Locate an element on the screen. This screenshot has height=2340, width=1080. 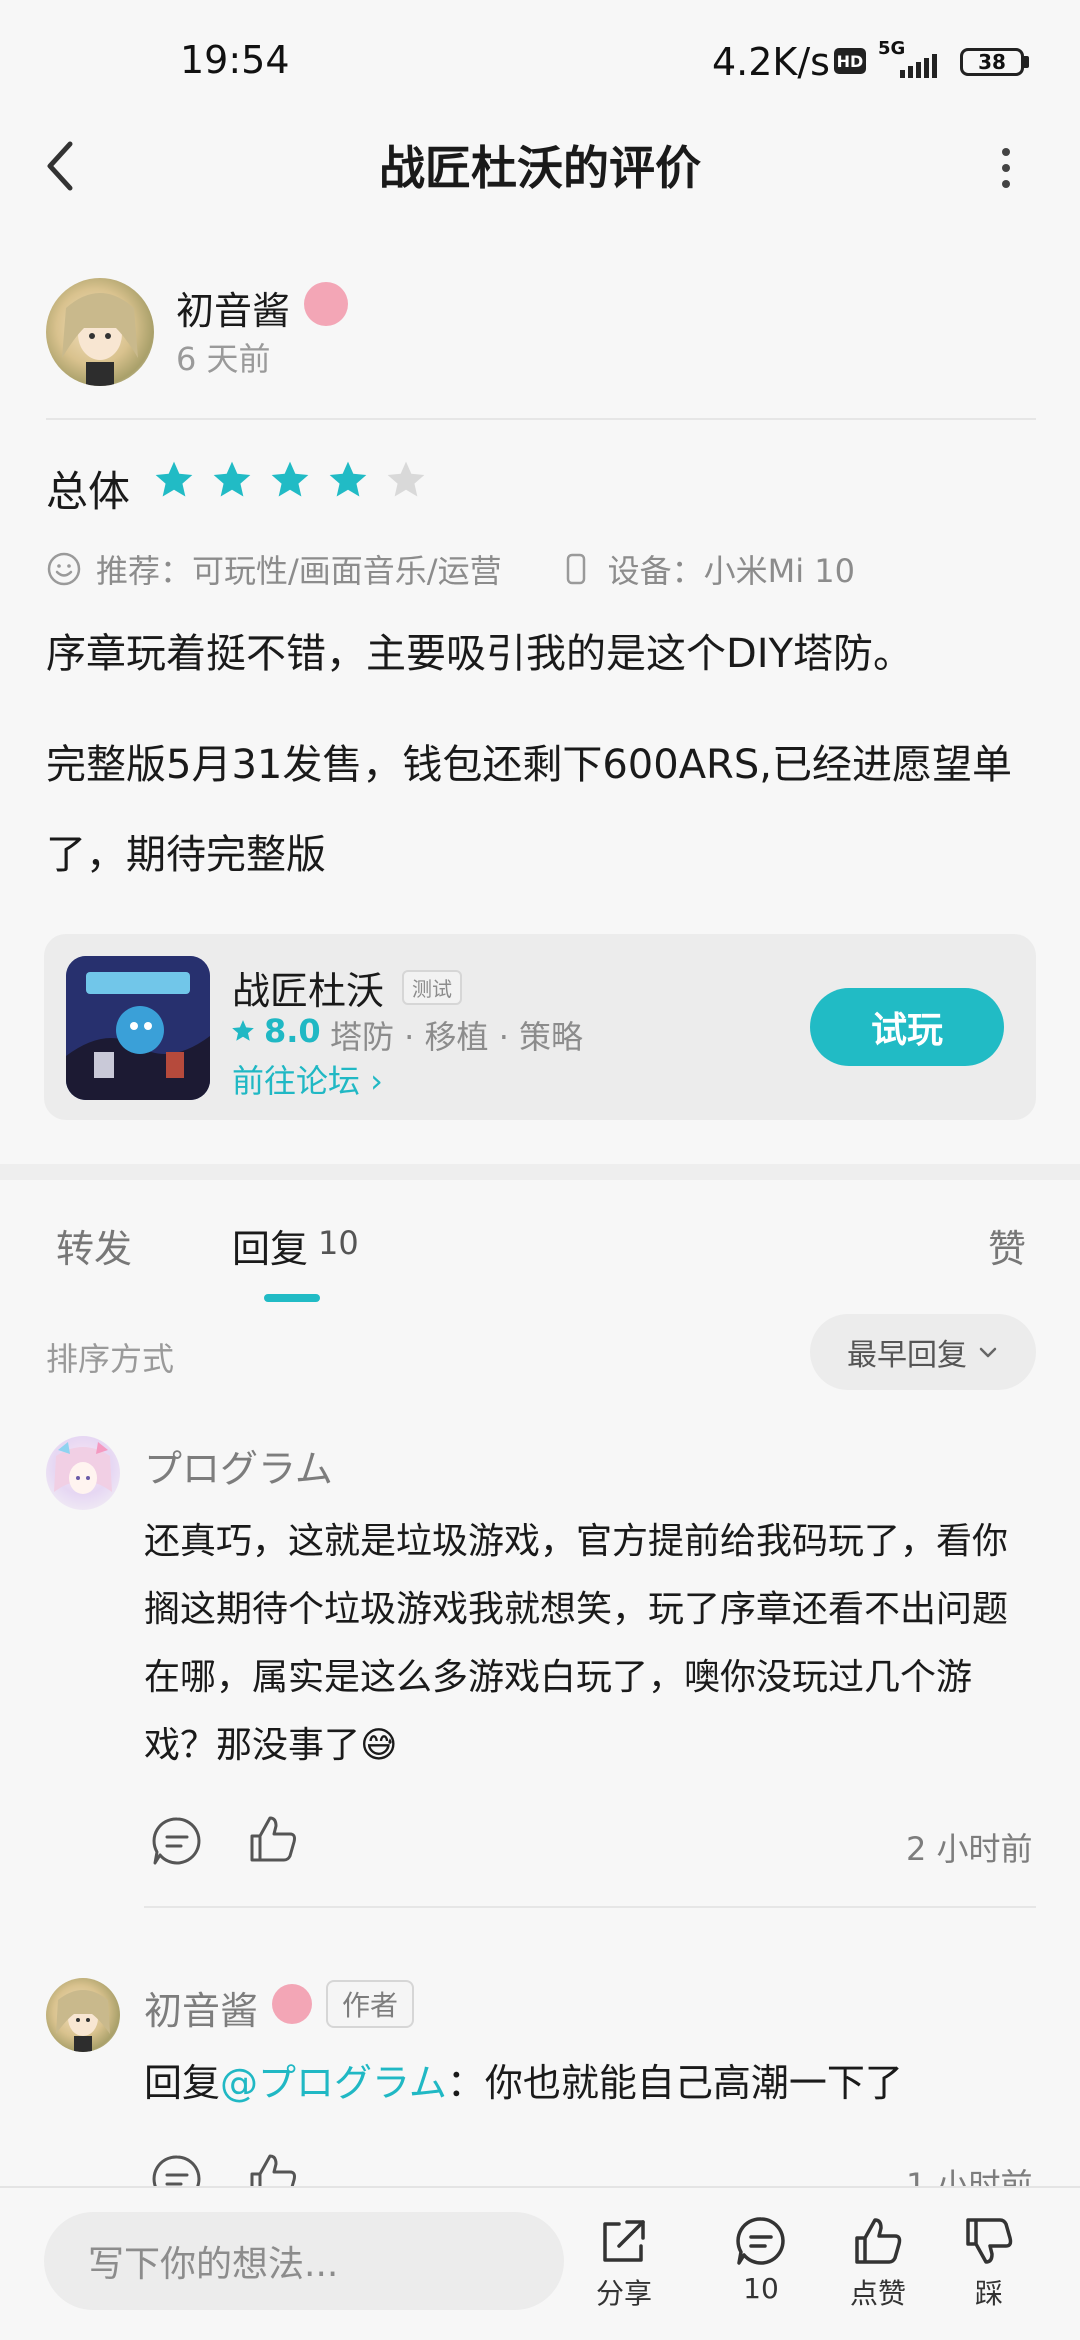
comment-time: 2 小时前 is located at coordinates (969, 1849).